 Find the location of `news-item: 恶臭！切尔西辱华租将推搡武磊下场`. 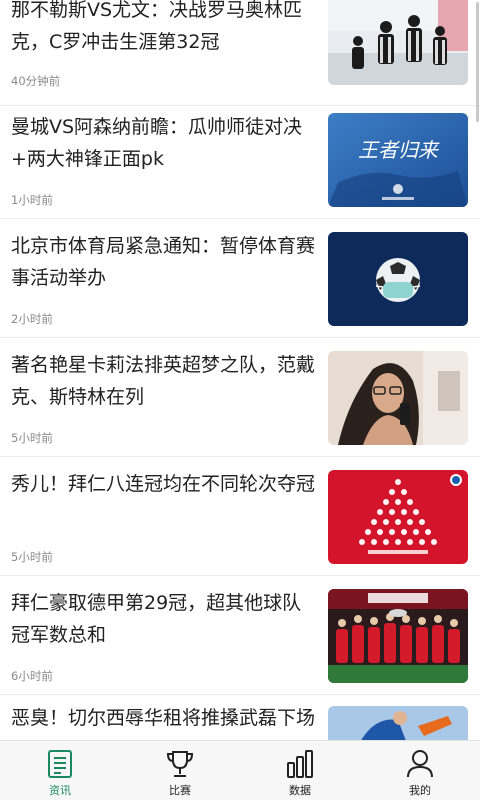

news-item: 恶臭！切尔西辱华租将推搡武磊下场 is located at coordinates (240, 718).